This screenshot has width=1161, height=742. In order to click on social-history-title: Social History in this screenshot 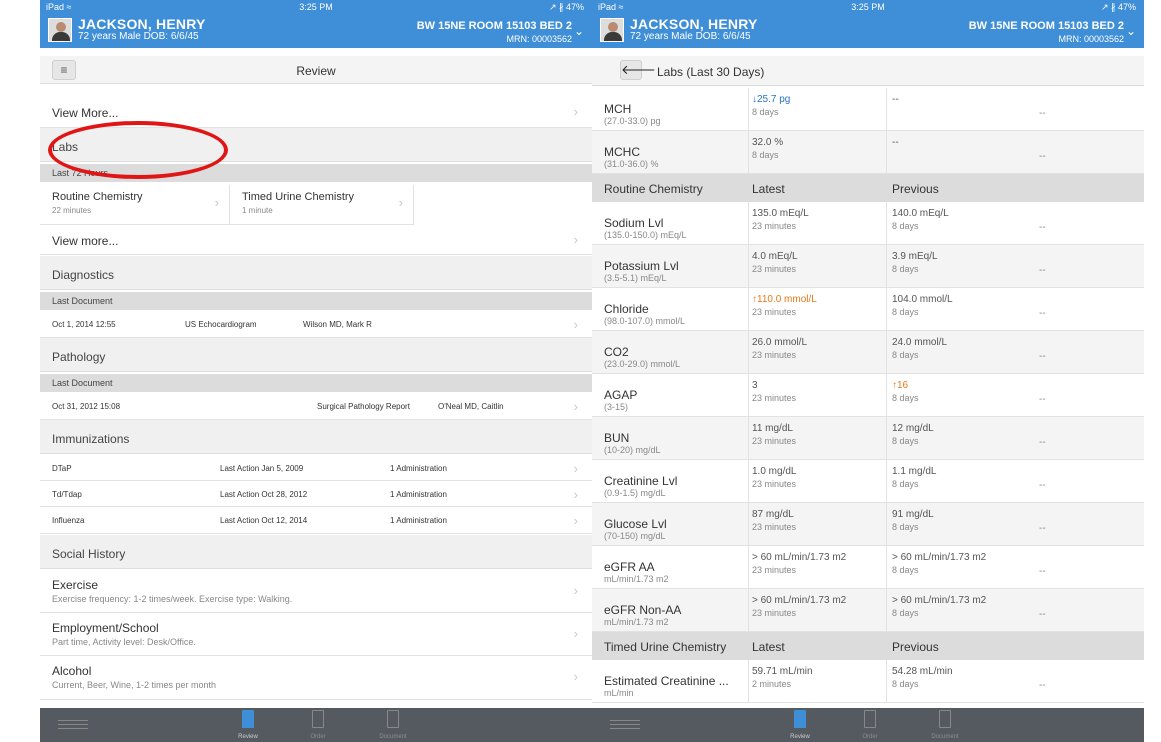, I will do `click(89, 554)`.